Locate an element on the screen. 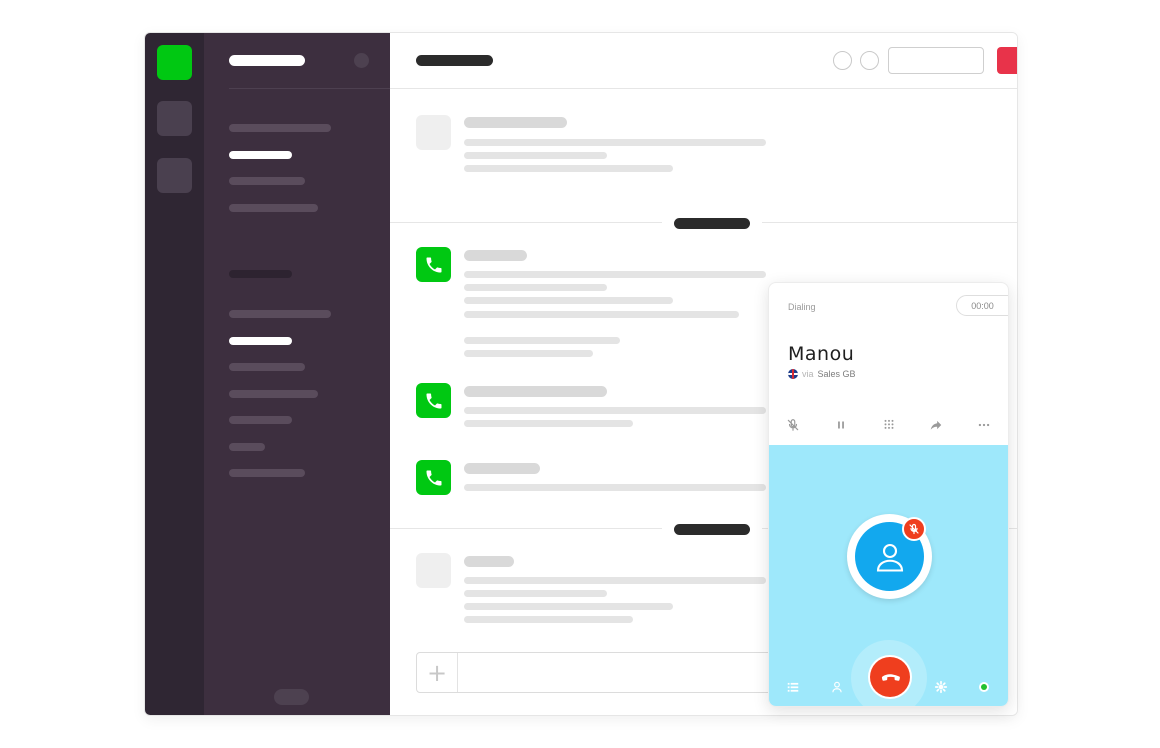  mic-off-icon is located at coordinates (914, 529).